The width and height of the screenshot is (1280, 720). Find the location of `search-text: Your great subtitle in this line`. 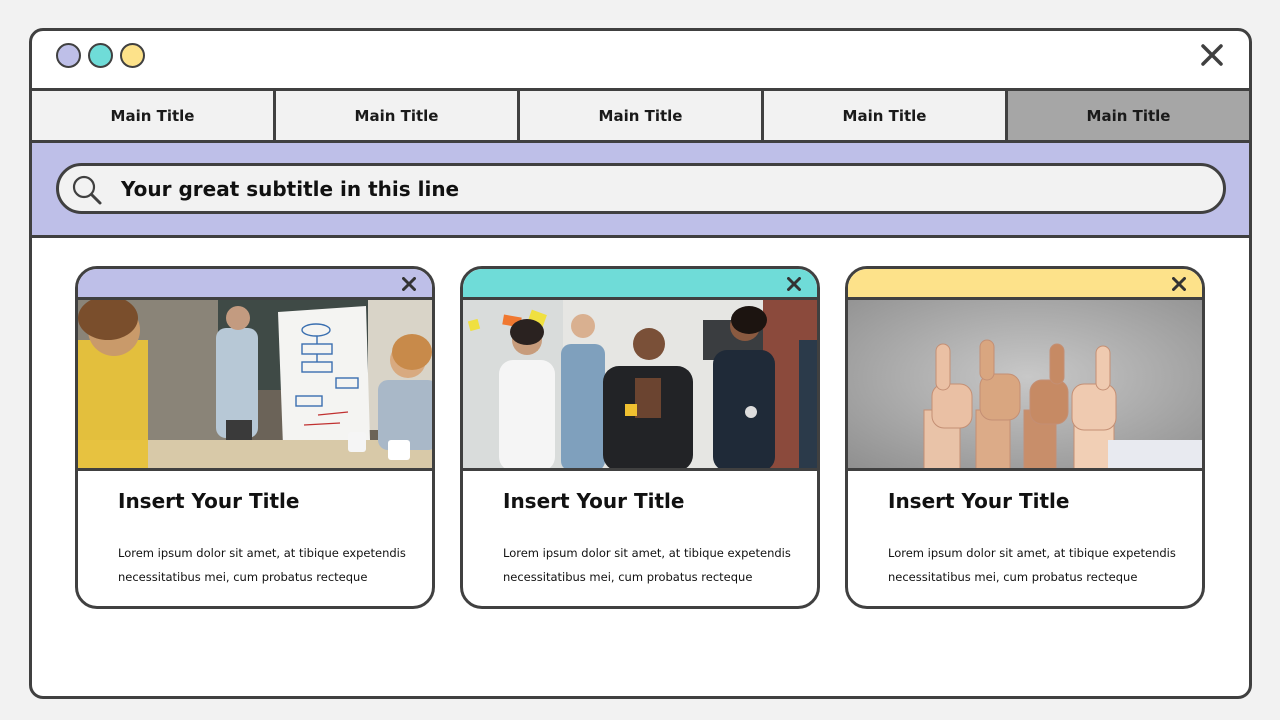

search-text: Your great subtitle in this line is located at coordinates (290, 189).